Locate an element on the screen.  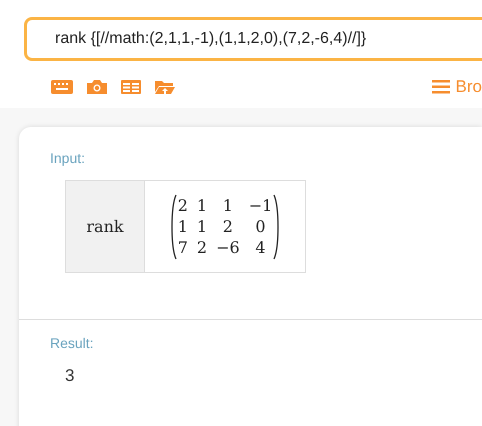
camera-icon is located at coordinates (97, 87).